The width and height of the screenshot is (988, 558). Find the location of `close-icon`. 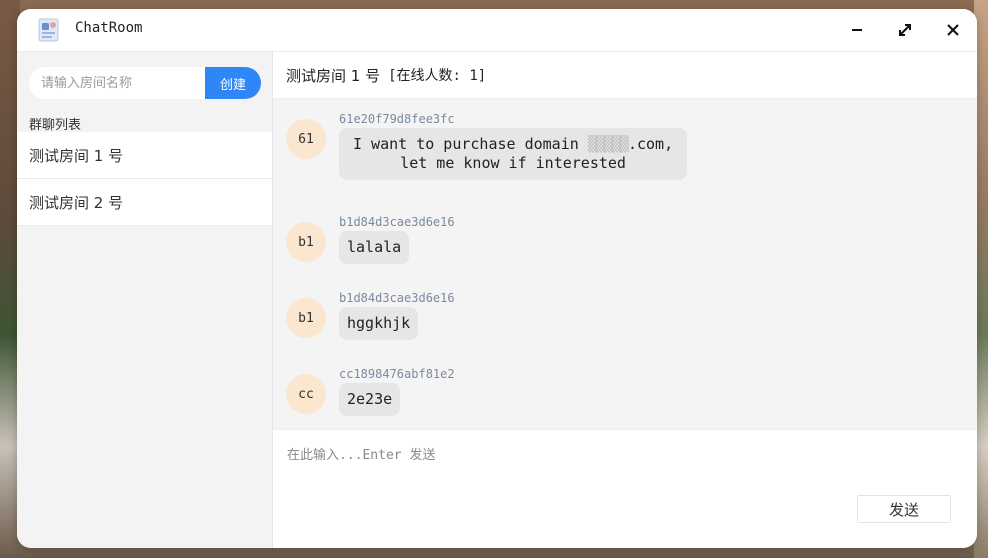

close-icon is located at coordinates (953, 30).